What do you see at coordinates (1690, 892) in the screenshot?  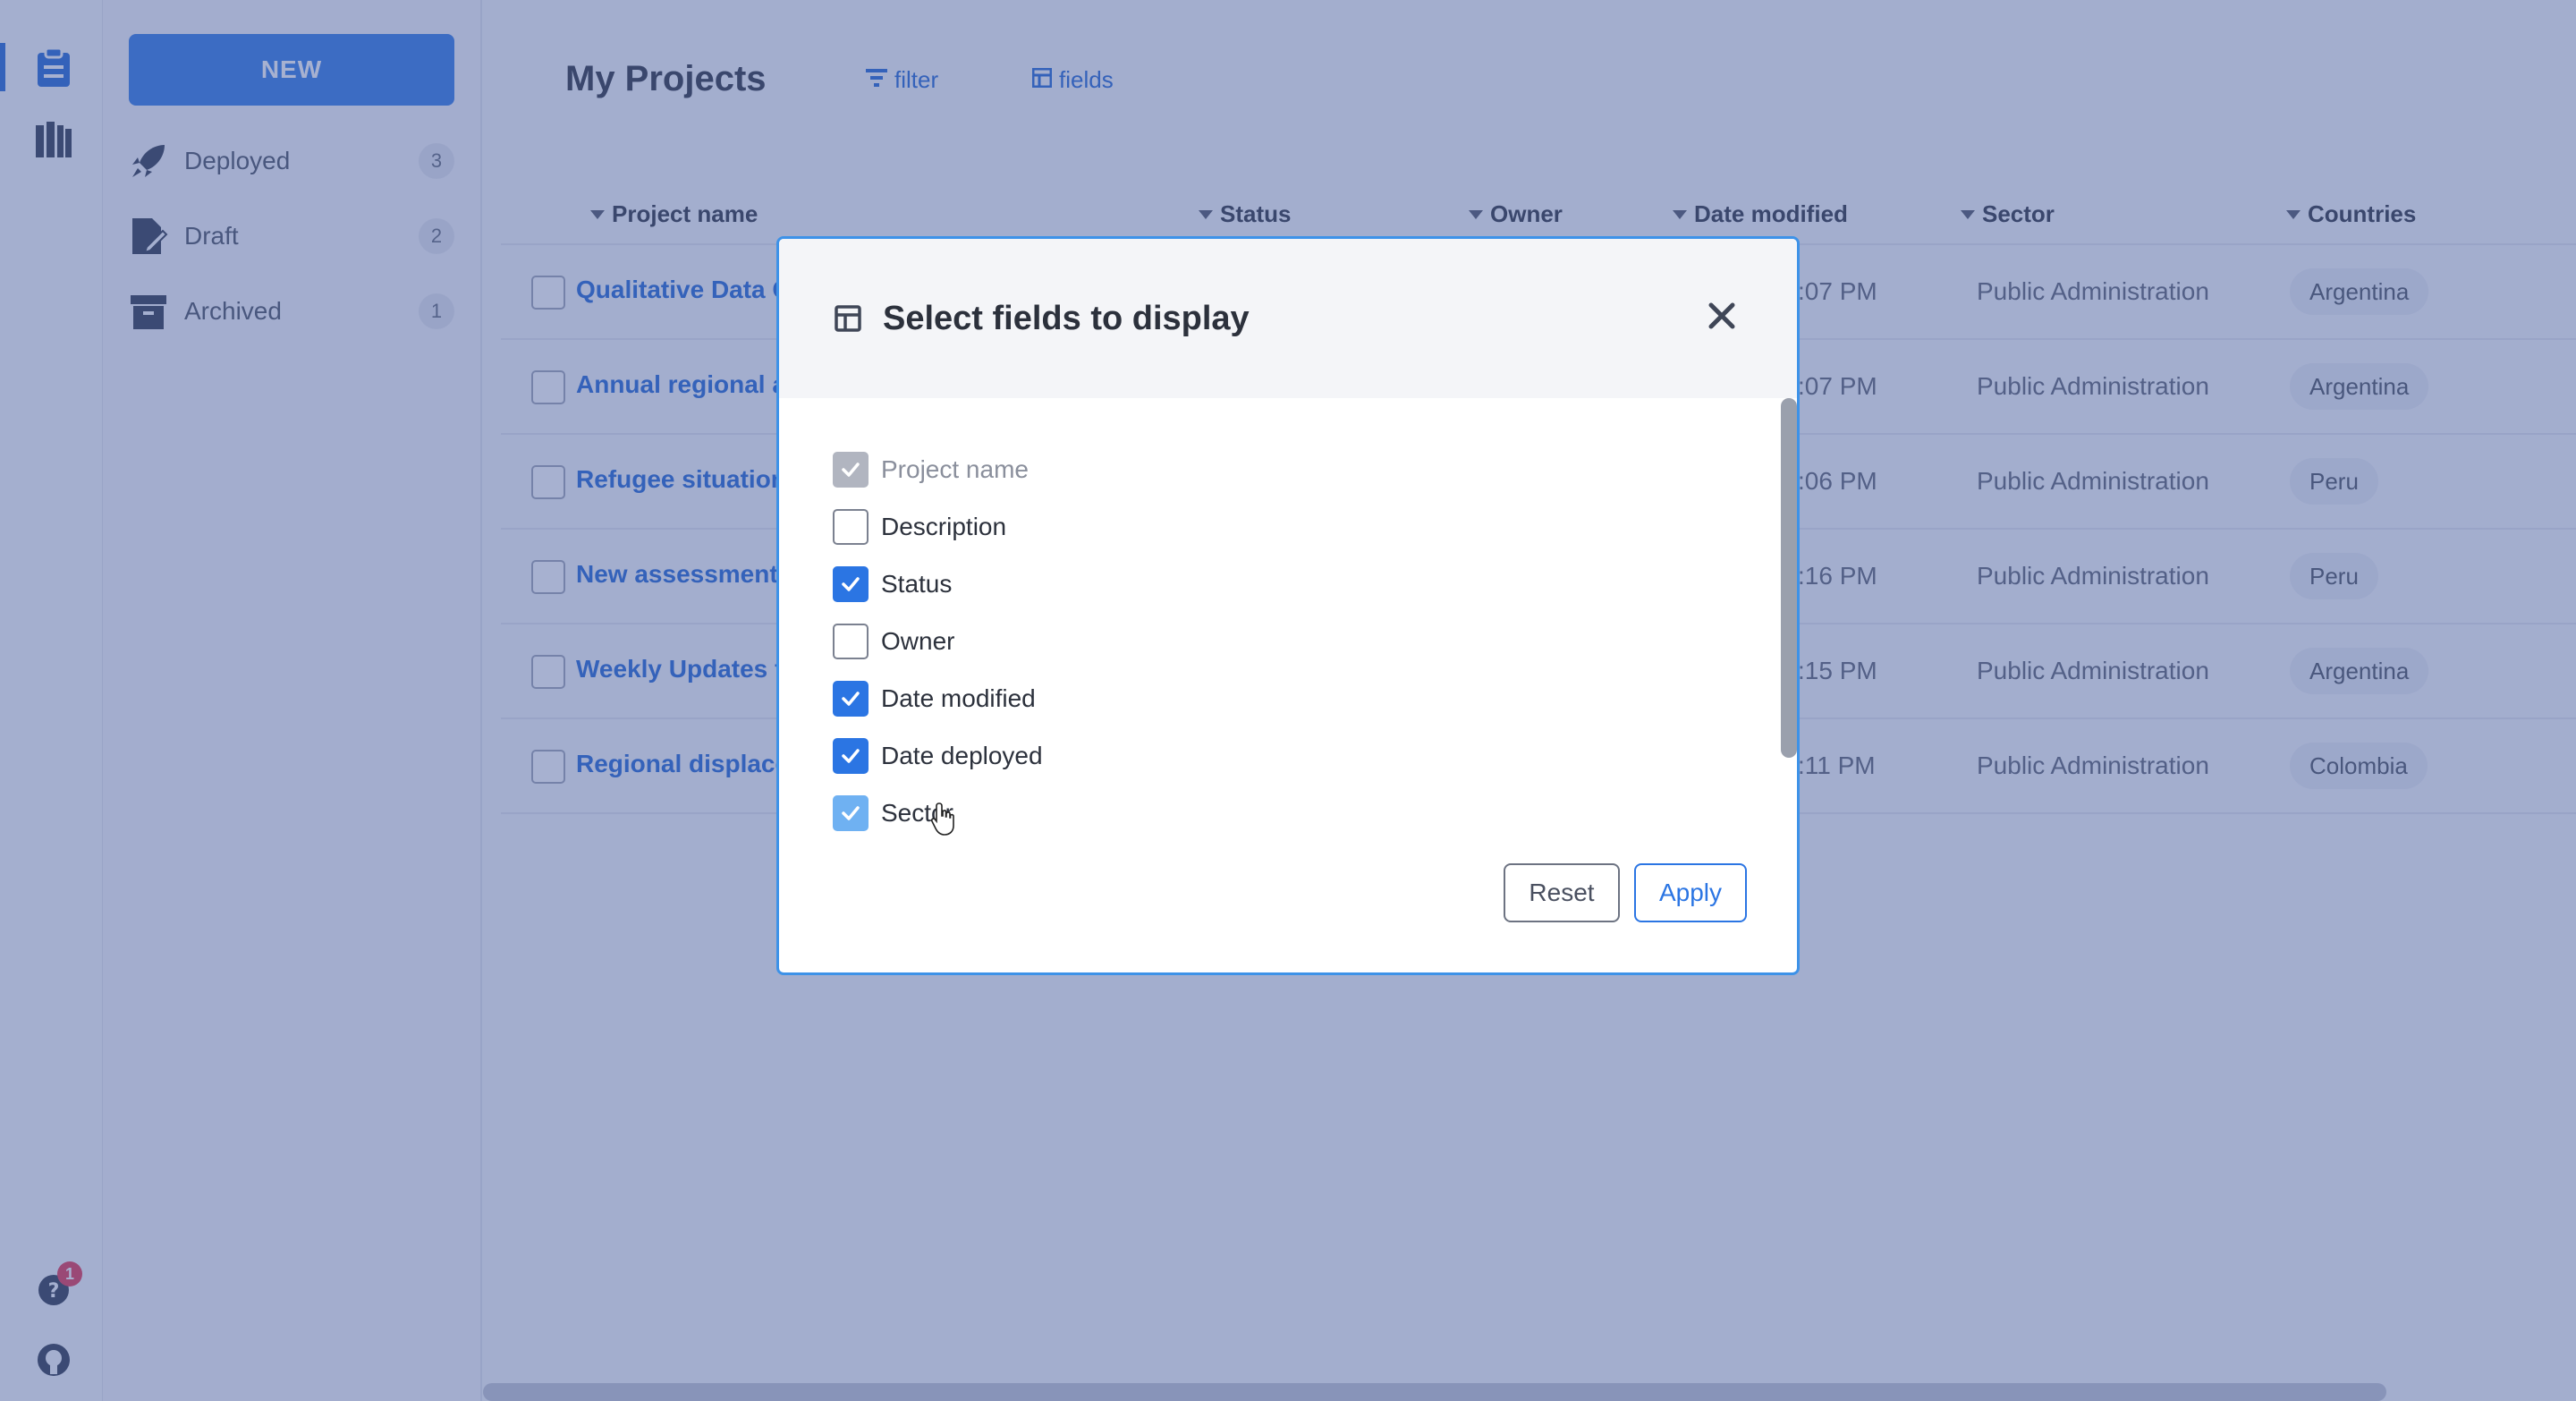 I see `apply-button: Apply` at bounding box center [1690, 892].